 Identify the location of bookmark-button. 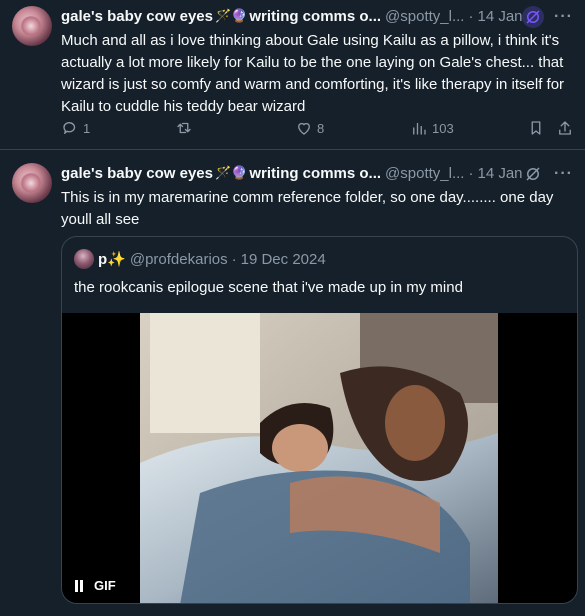
(536, 128).